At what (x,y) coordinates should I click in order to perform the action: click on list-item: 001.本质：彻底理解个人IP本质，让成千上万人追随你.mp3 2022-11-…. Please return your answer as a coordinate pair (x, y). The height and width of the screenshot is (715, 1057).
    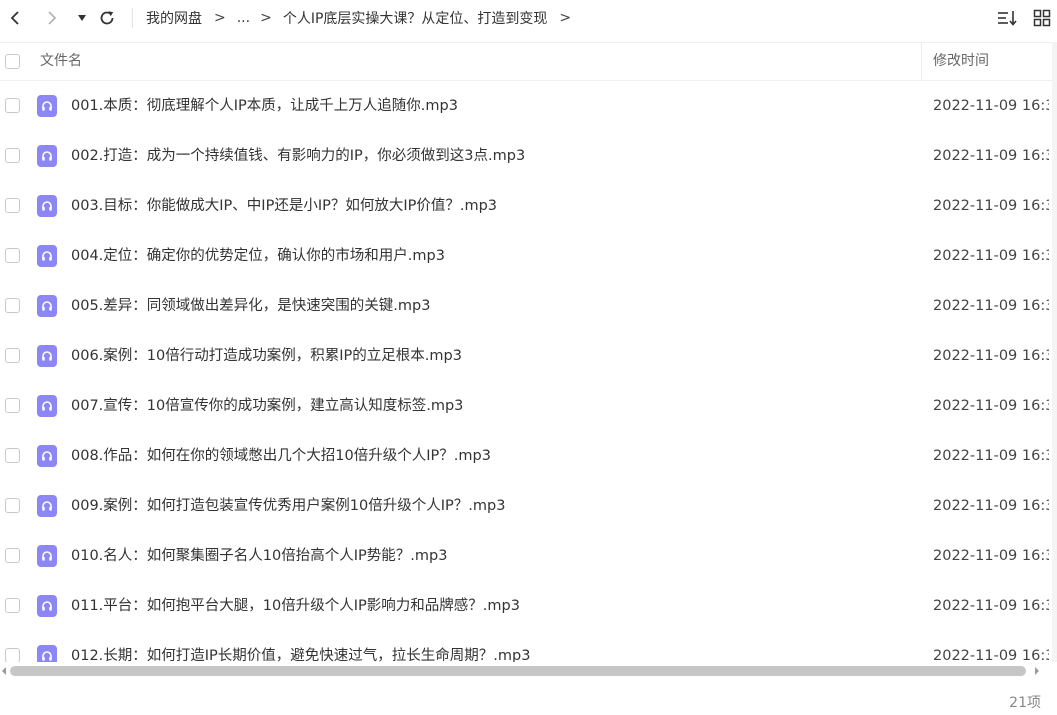
    Looking at the image, I should click on (528, 106).